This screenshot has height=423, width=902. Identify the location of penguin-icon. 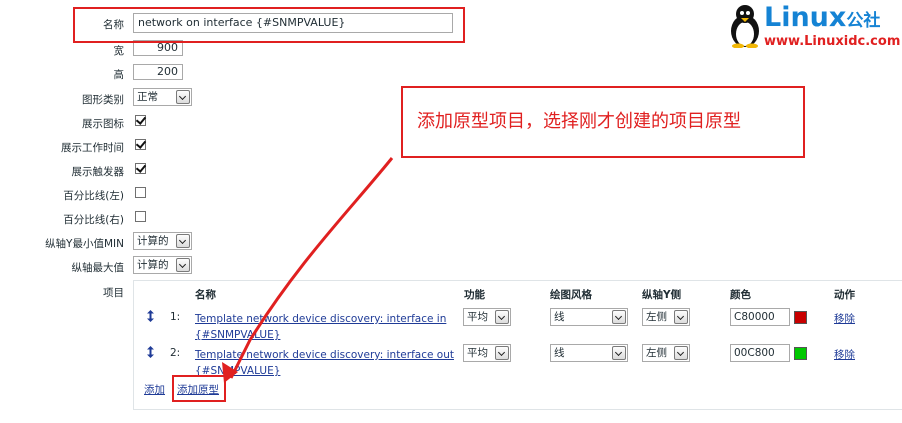
(745, 26).